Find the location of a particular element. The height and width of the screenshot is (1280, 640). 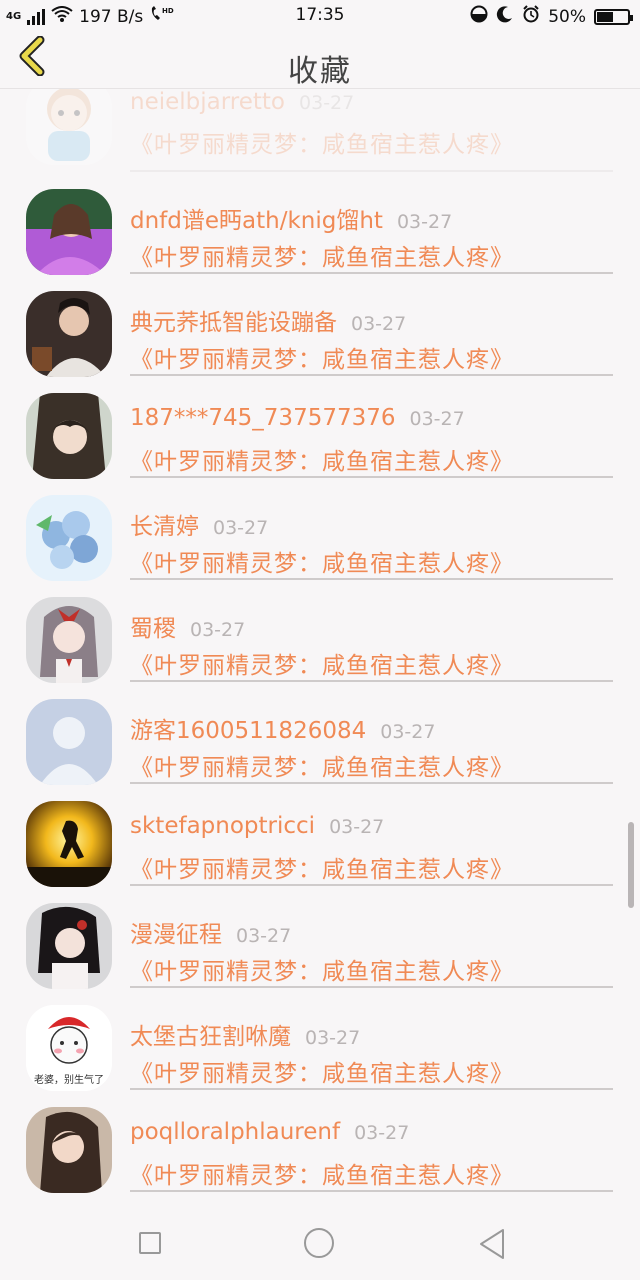

list-item: 长清婷 03-27 《叶罗丽精灵梦：咸鱼宿主惹人疼》 is located at coordinates (320, 538).